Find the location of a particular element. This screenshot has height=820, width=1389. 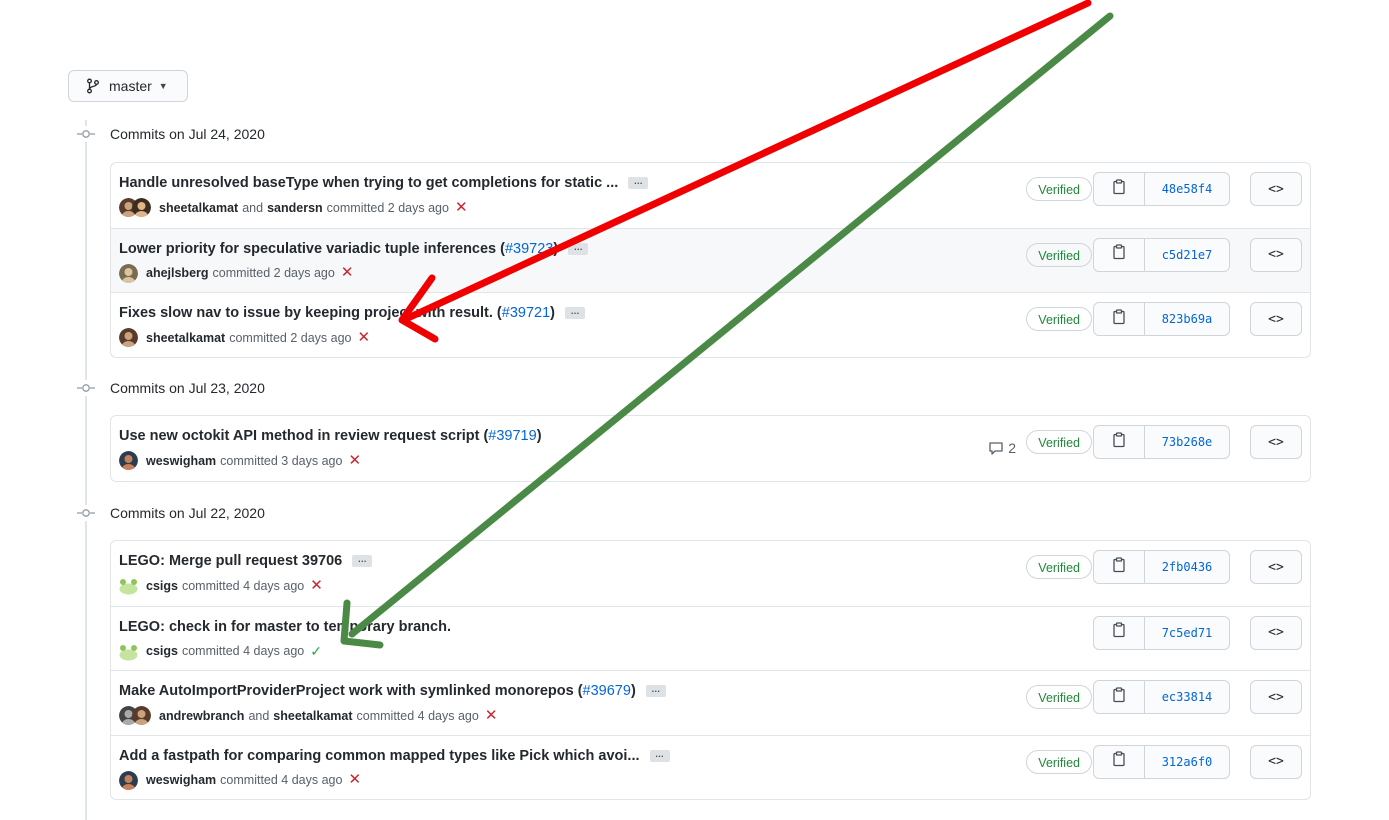

commit-sha-link: 823b69a is located at coordinates (1187, 319).